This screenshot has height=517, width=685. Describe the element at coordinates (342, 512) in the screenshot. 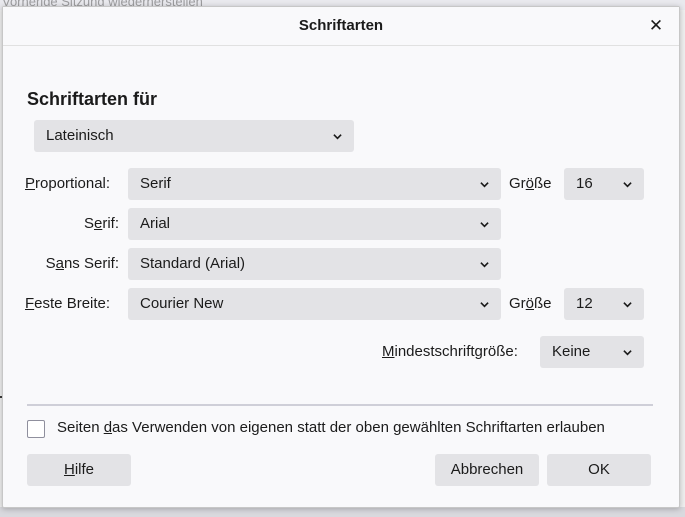

I see `background-footer` at that location.